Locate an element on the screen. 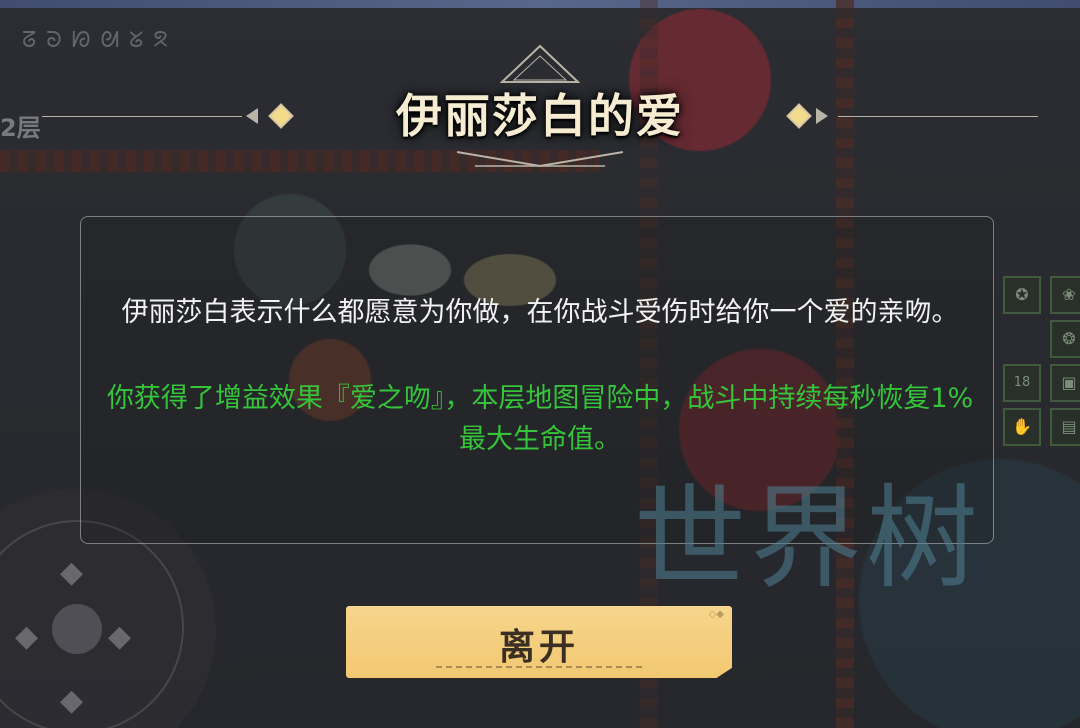 This screenshot has height=728, width=1080. event-description: 伊丽莎白表示什么都愿意为你做，在你战斗受伤时给你一个爱的亲吻。 is located at coordinates (540, 312).